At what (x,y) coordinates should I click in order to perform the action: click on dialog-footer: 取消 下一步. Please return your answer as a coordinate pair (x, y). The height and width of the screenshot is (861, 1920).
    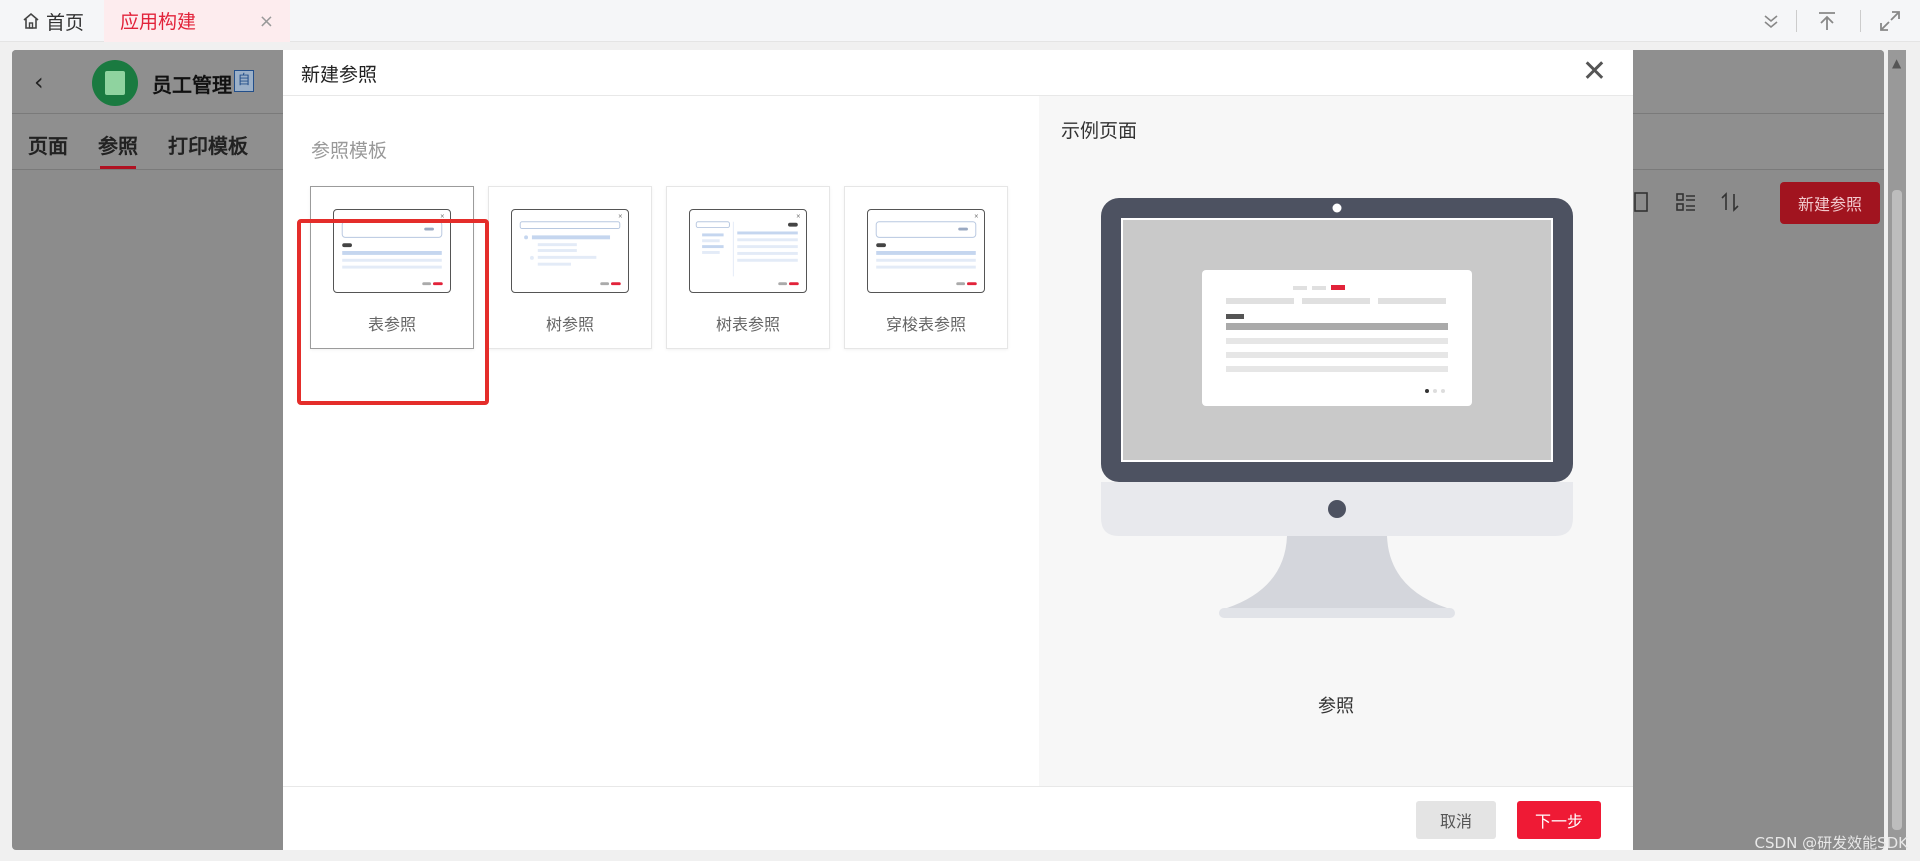
    Looking at the image, I should click on (958, 818).